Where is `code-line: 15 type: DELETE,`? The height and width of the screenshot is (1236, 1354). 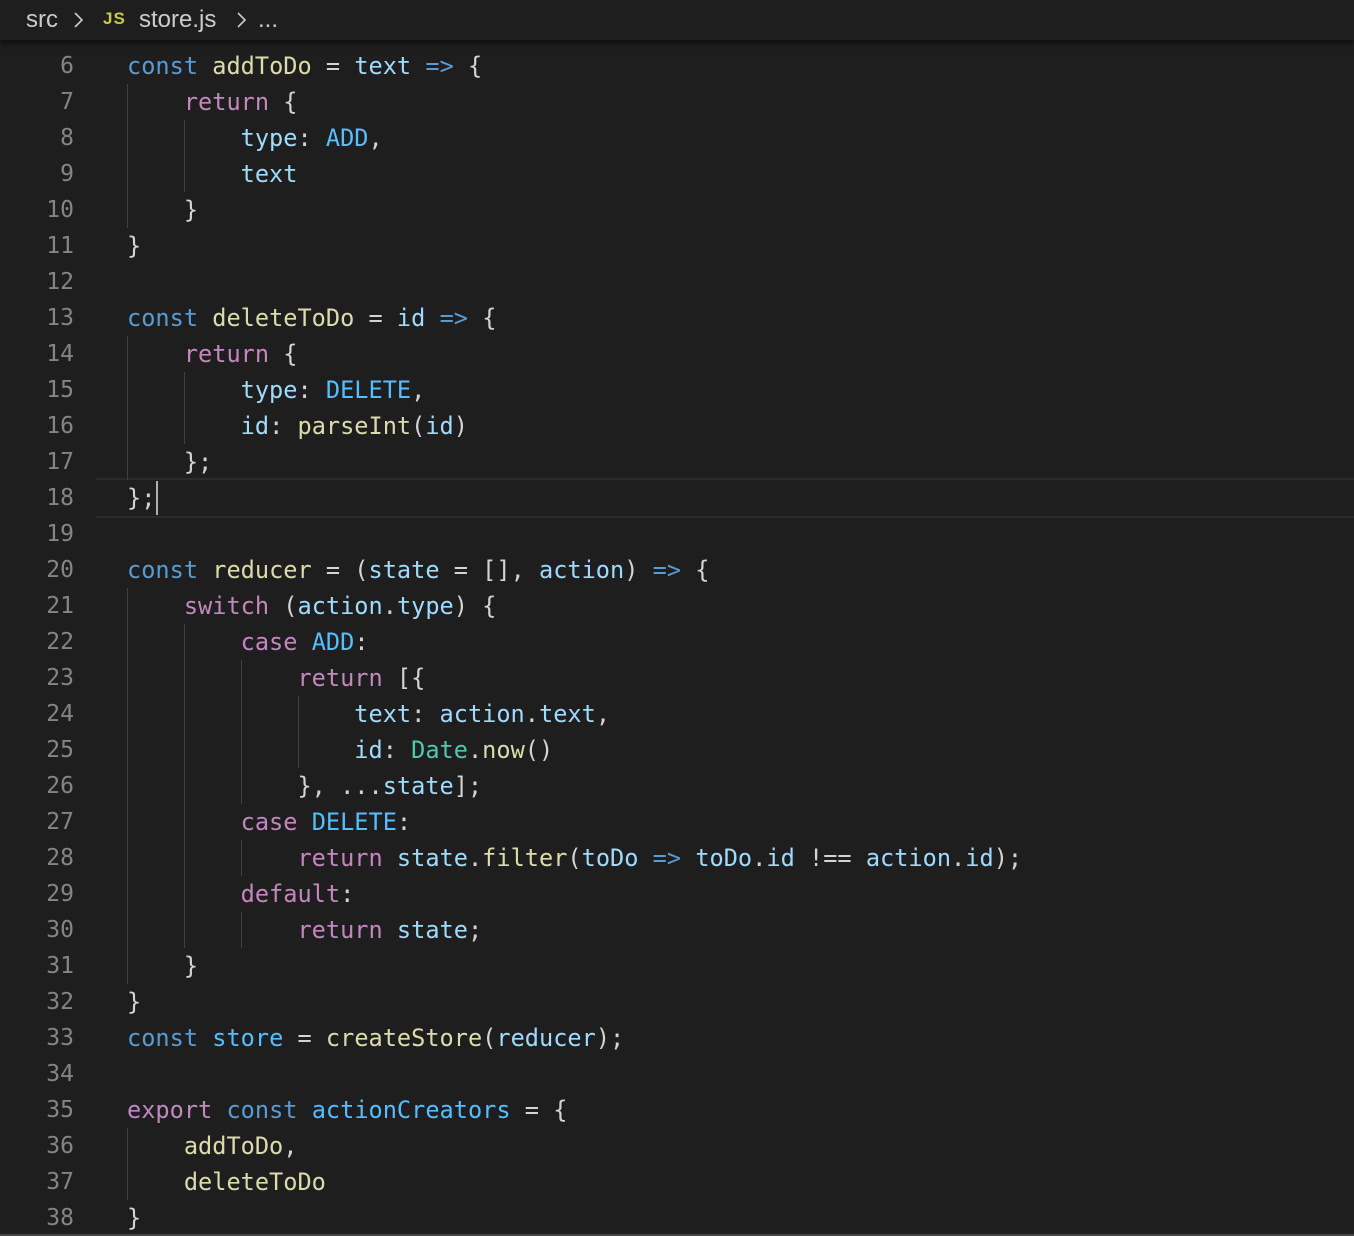
code-line: 15 type: DELETE, is located at coordinates (677, 390).